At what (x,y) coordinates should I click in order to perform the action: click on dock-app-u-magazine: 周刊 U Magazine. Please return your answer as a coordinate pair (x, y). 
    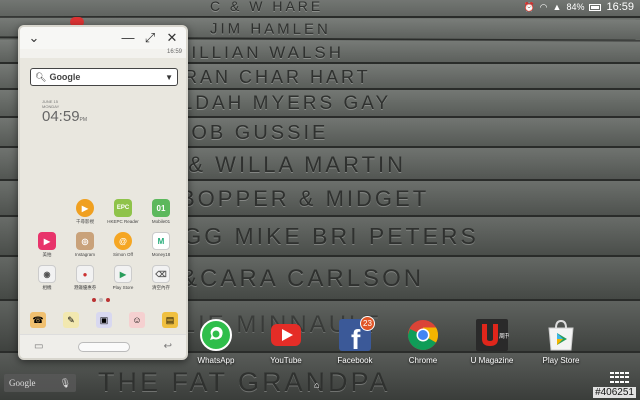
    Looking at the image, I should click on (492, 341).